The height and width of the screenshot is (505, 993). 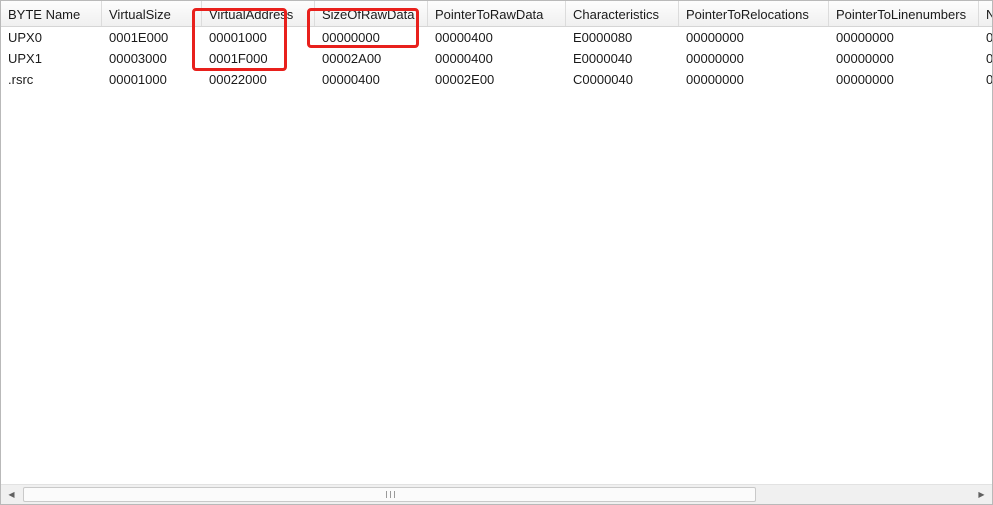 I want to click on cell-pointertorawdata: 00002E00, so click(x=465, y=79).